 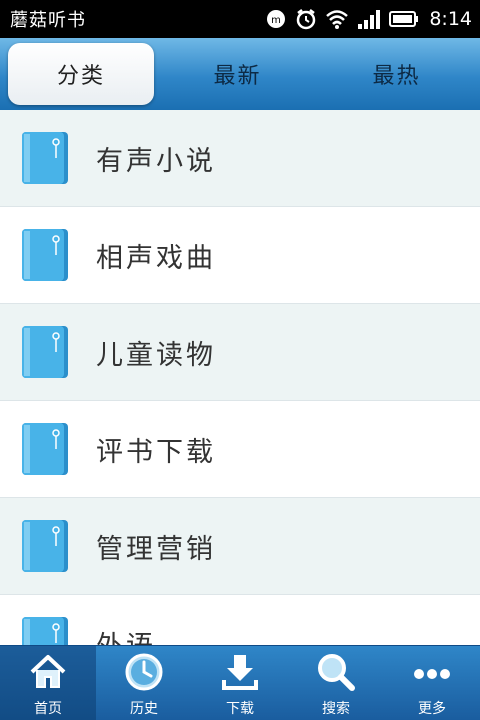 What do you see at coordinates (240, 19) in the screenshot?
I see `status-bar: 蘑菇听书 m 8:14` at bounding box center [240, 19].